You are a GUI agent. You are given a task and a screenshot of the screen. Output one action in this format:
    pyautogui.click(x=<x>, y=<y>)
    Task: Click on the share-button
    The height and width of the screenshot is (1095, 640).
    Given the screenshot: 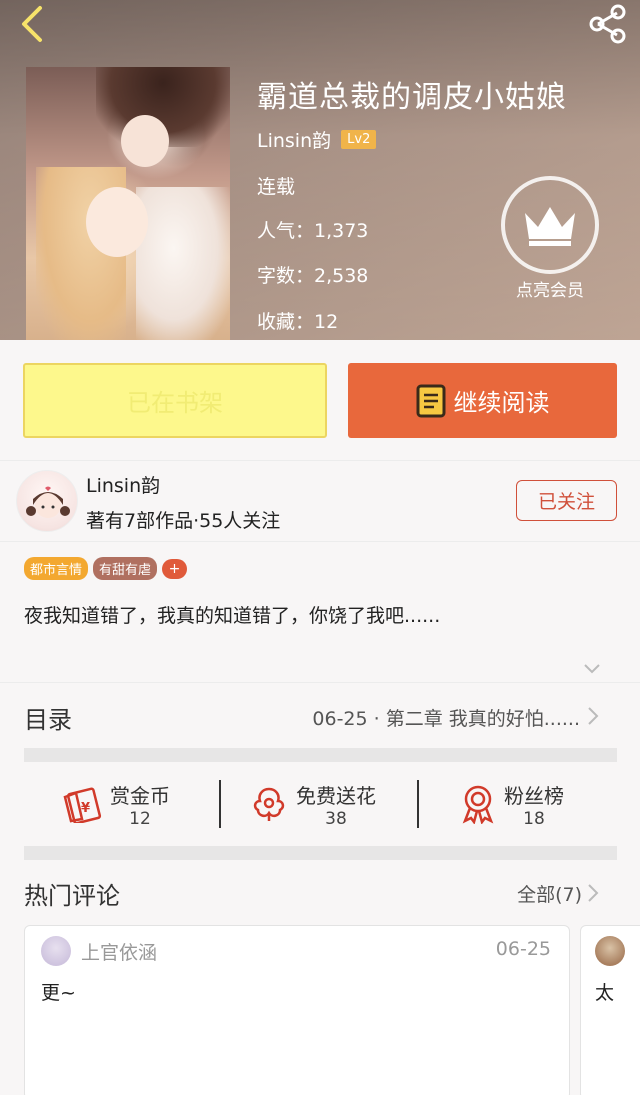 What is the action you would take?
    pyautogui.click(x=608, y=24)
    